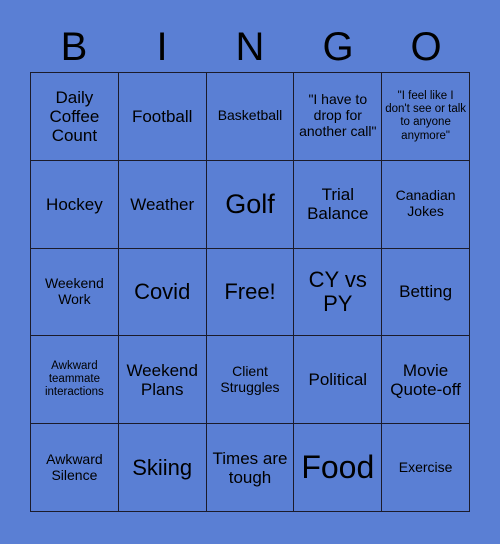 The width and height of the screenshot is (500, 544). I want to click on bingo-cell: Golf, so click(250, 204).